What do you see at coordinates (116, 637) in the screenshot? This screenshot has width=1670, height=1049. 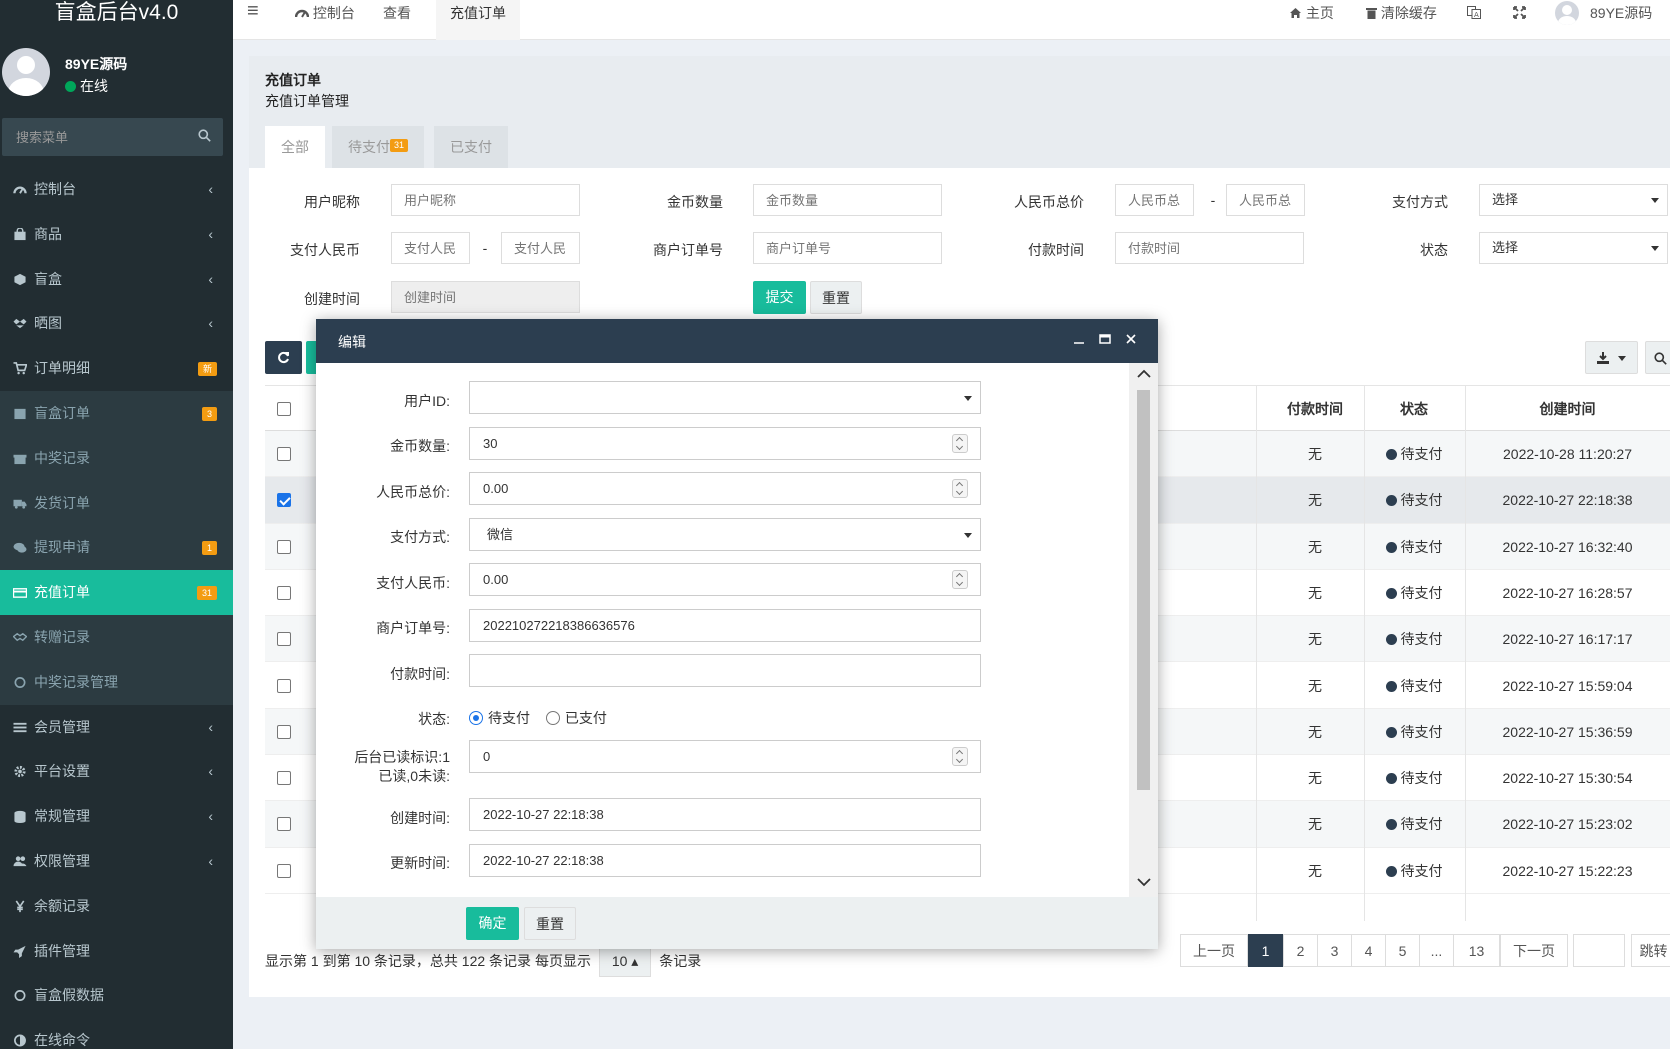 I see `sidebar-item-11: 转赠记录` at bounding box center [116, 637].